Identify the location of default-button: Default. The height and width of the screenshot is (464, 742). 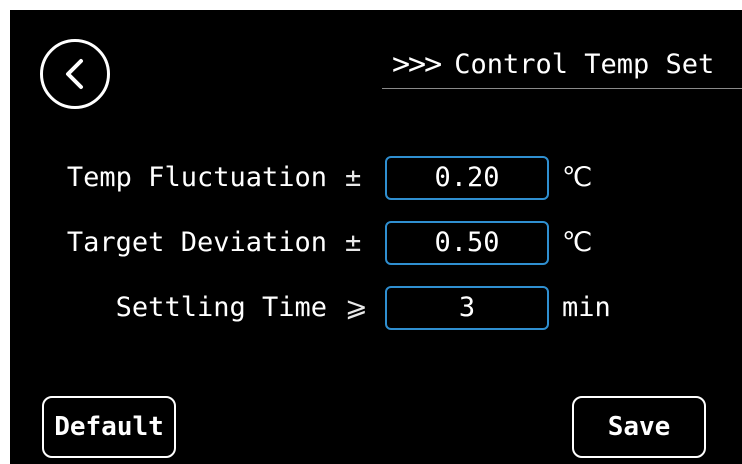
(109, 427).